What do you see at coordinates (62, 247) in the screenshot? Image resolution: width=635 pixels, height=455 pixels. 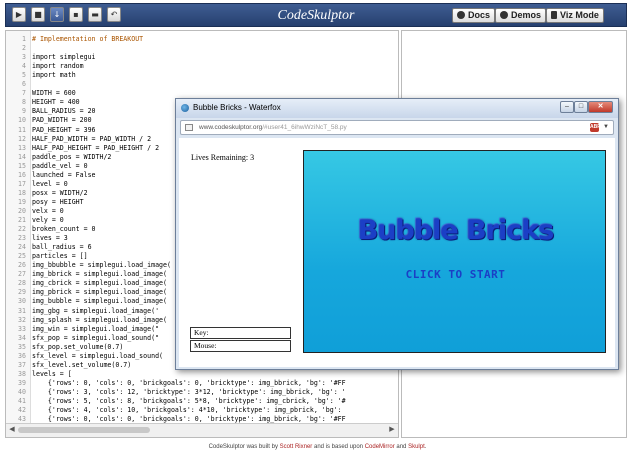 I see `code-line: ball_radius = 6` at bounding box center [62, 247].